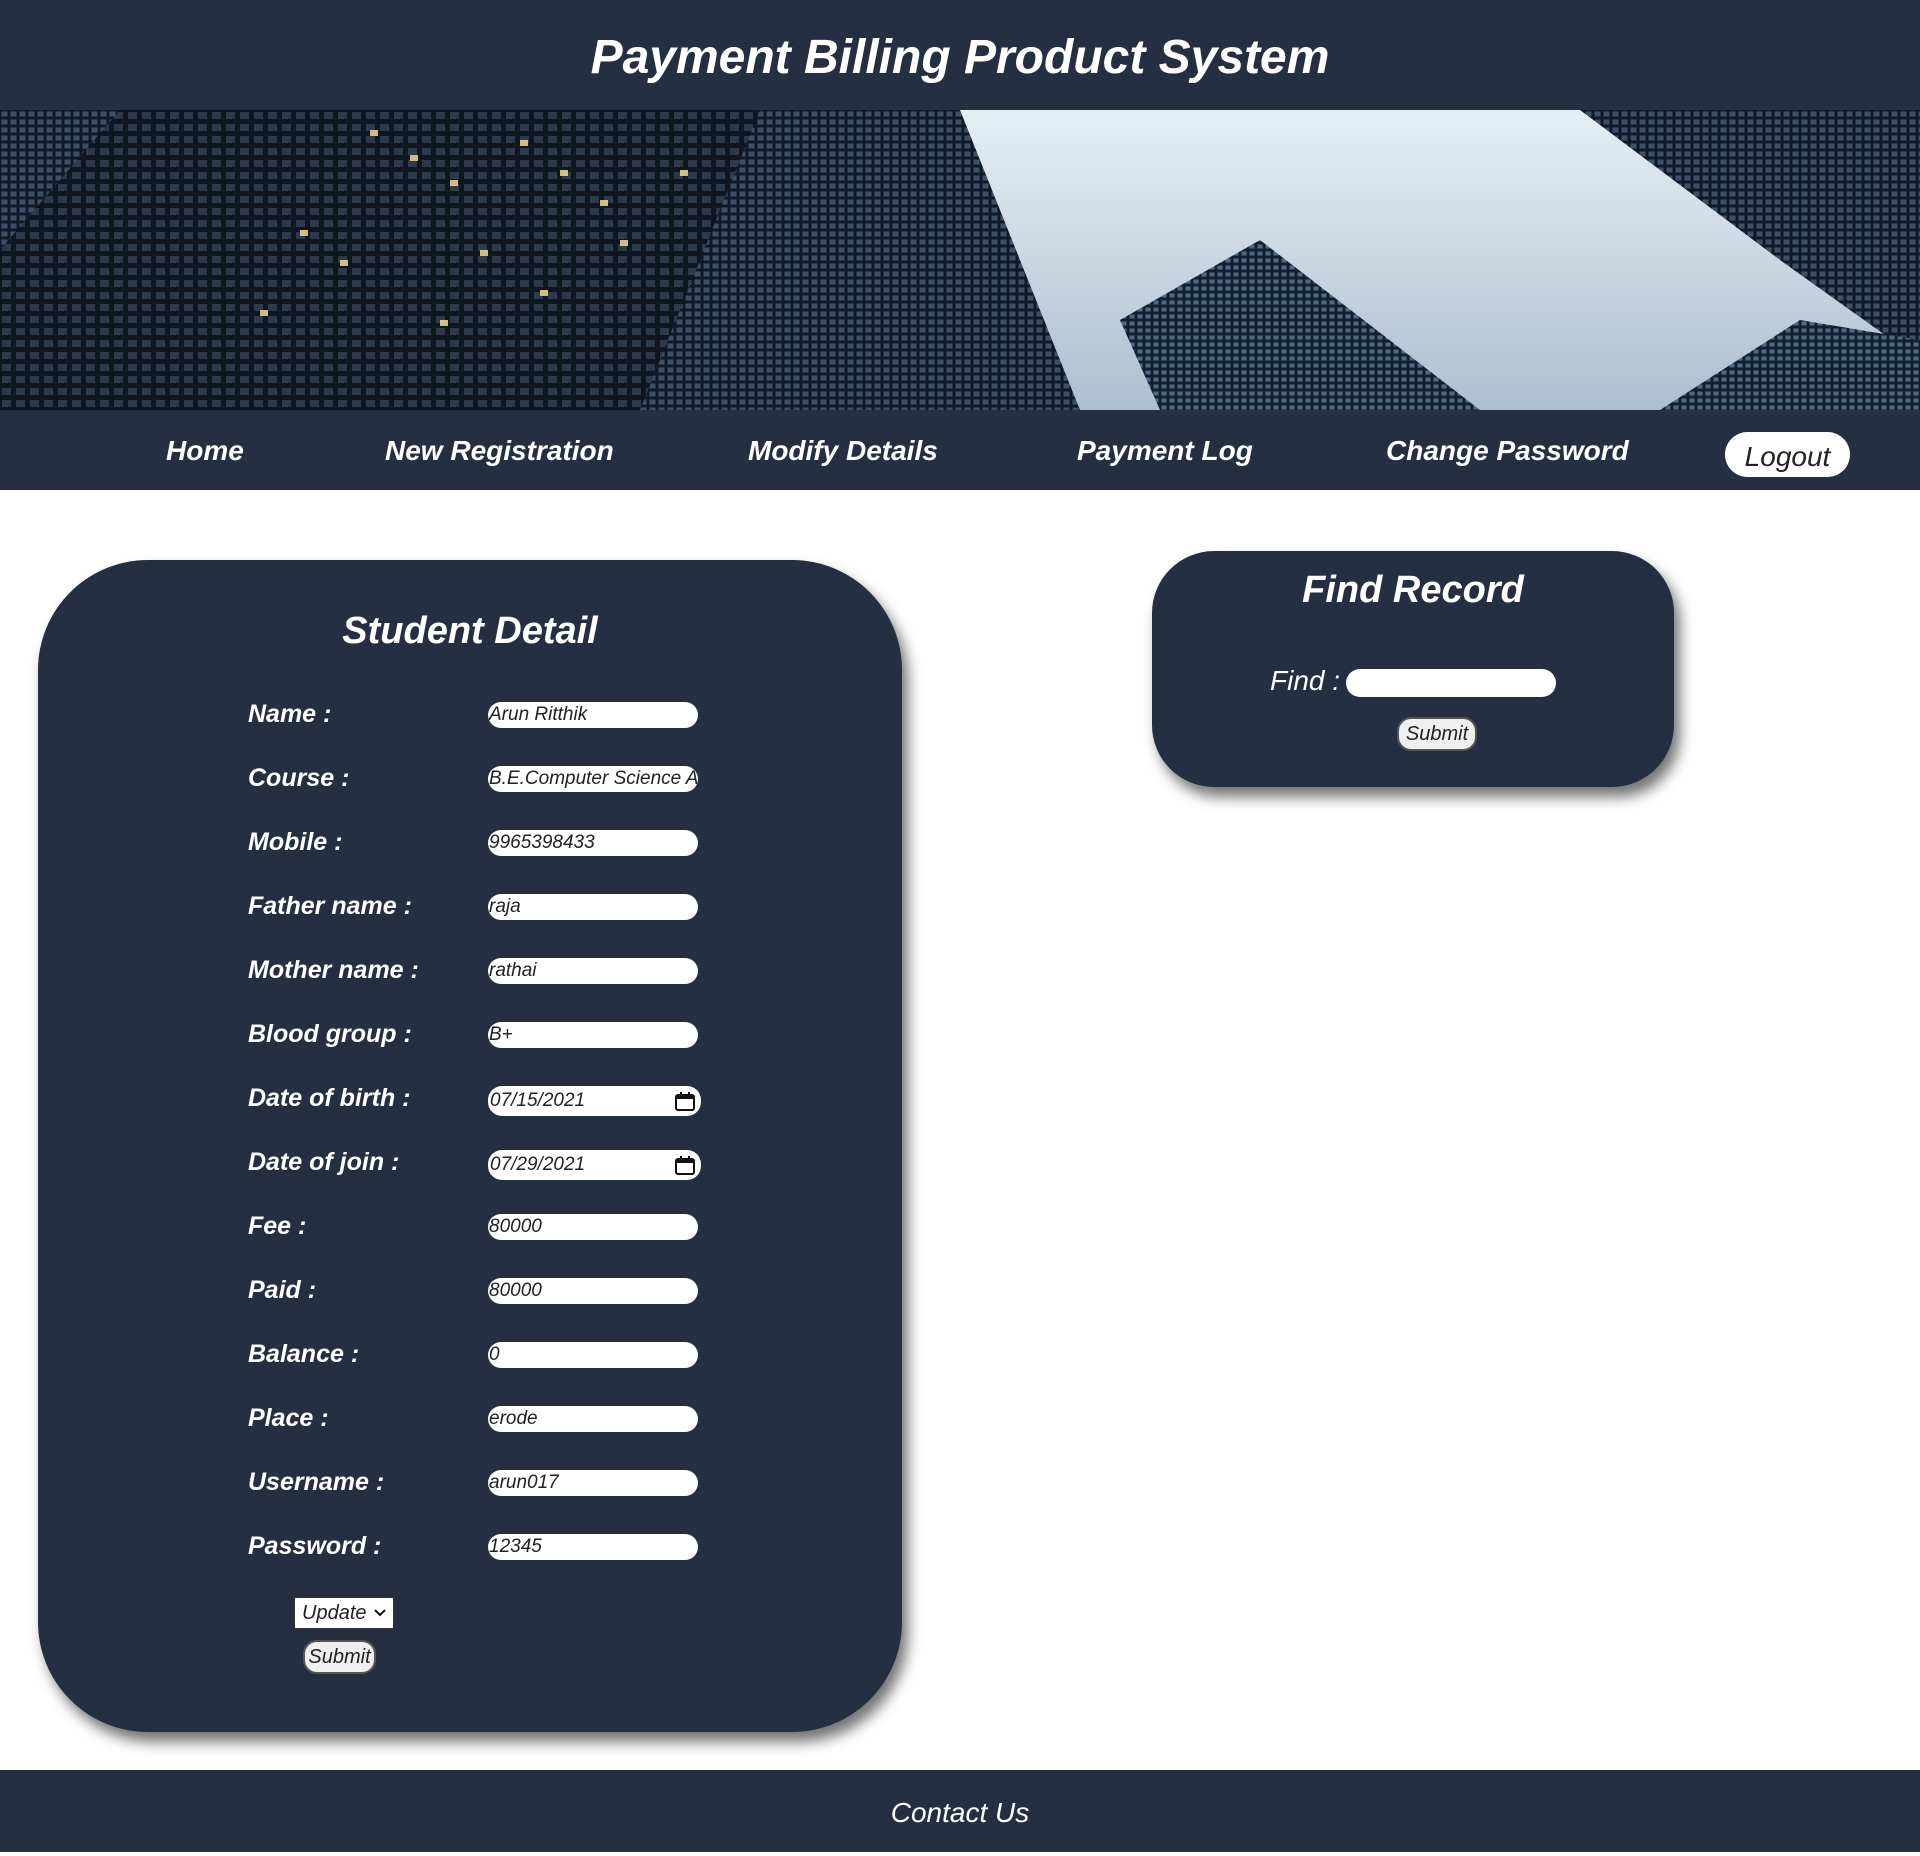  Describe the element at coordinates (843, 451) in the screenshot. I see `nav-modify-details: Modify Details` at that location.